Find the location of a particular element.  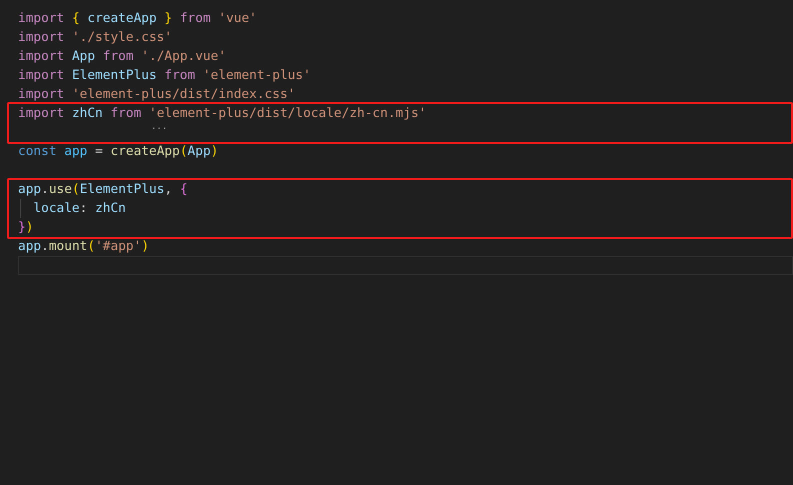

code-line: import { createApp } from 'vue' is located at coordinates (137, 19).